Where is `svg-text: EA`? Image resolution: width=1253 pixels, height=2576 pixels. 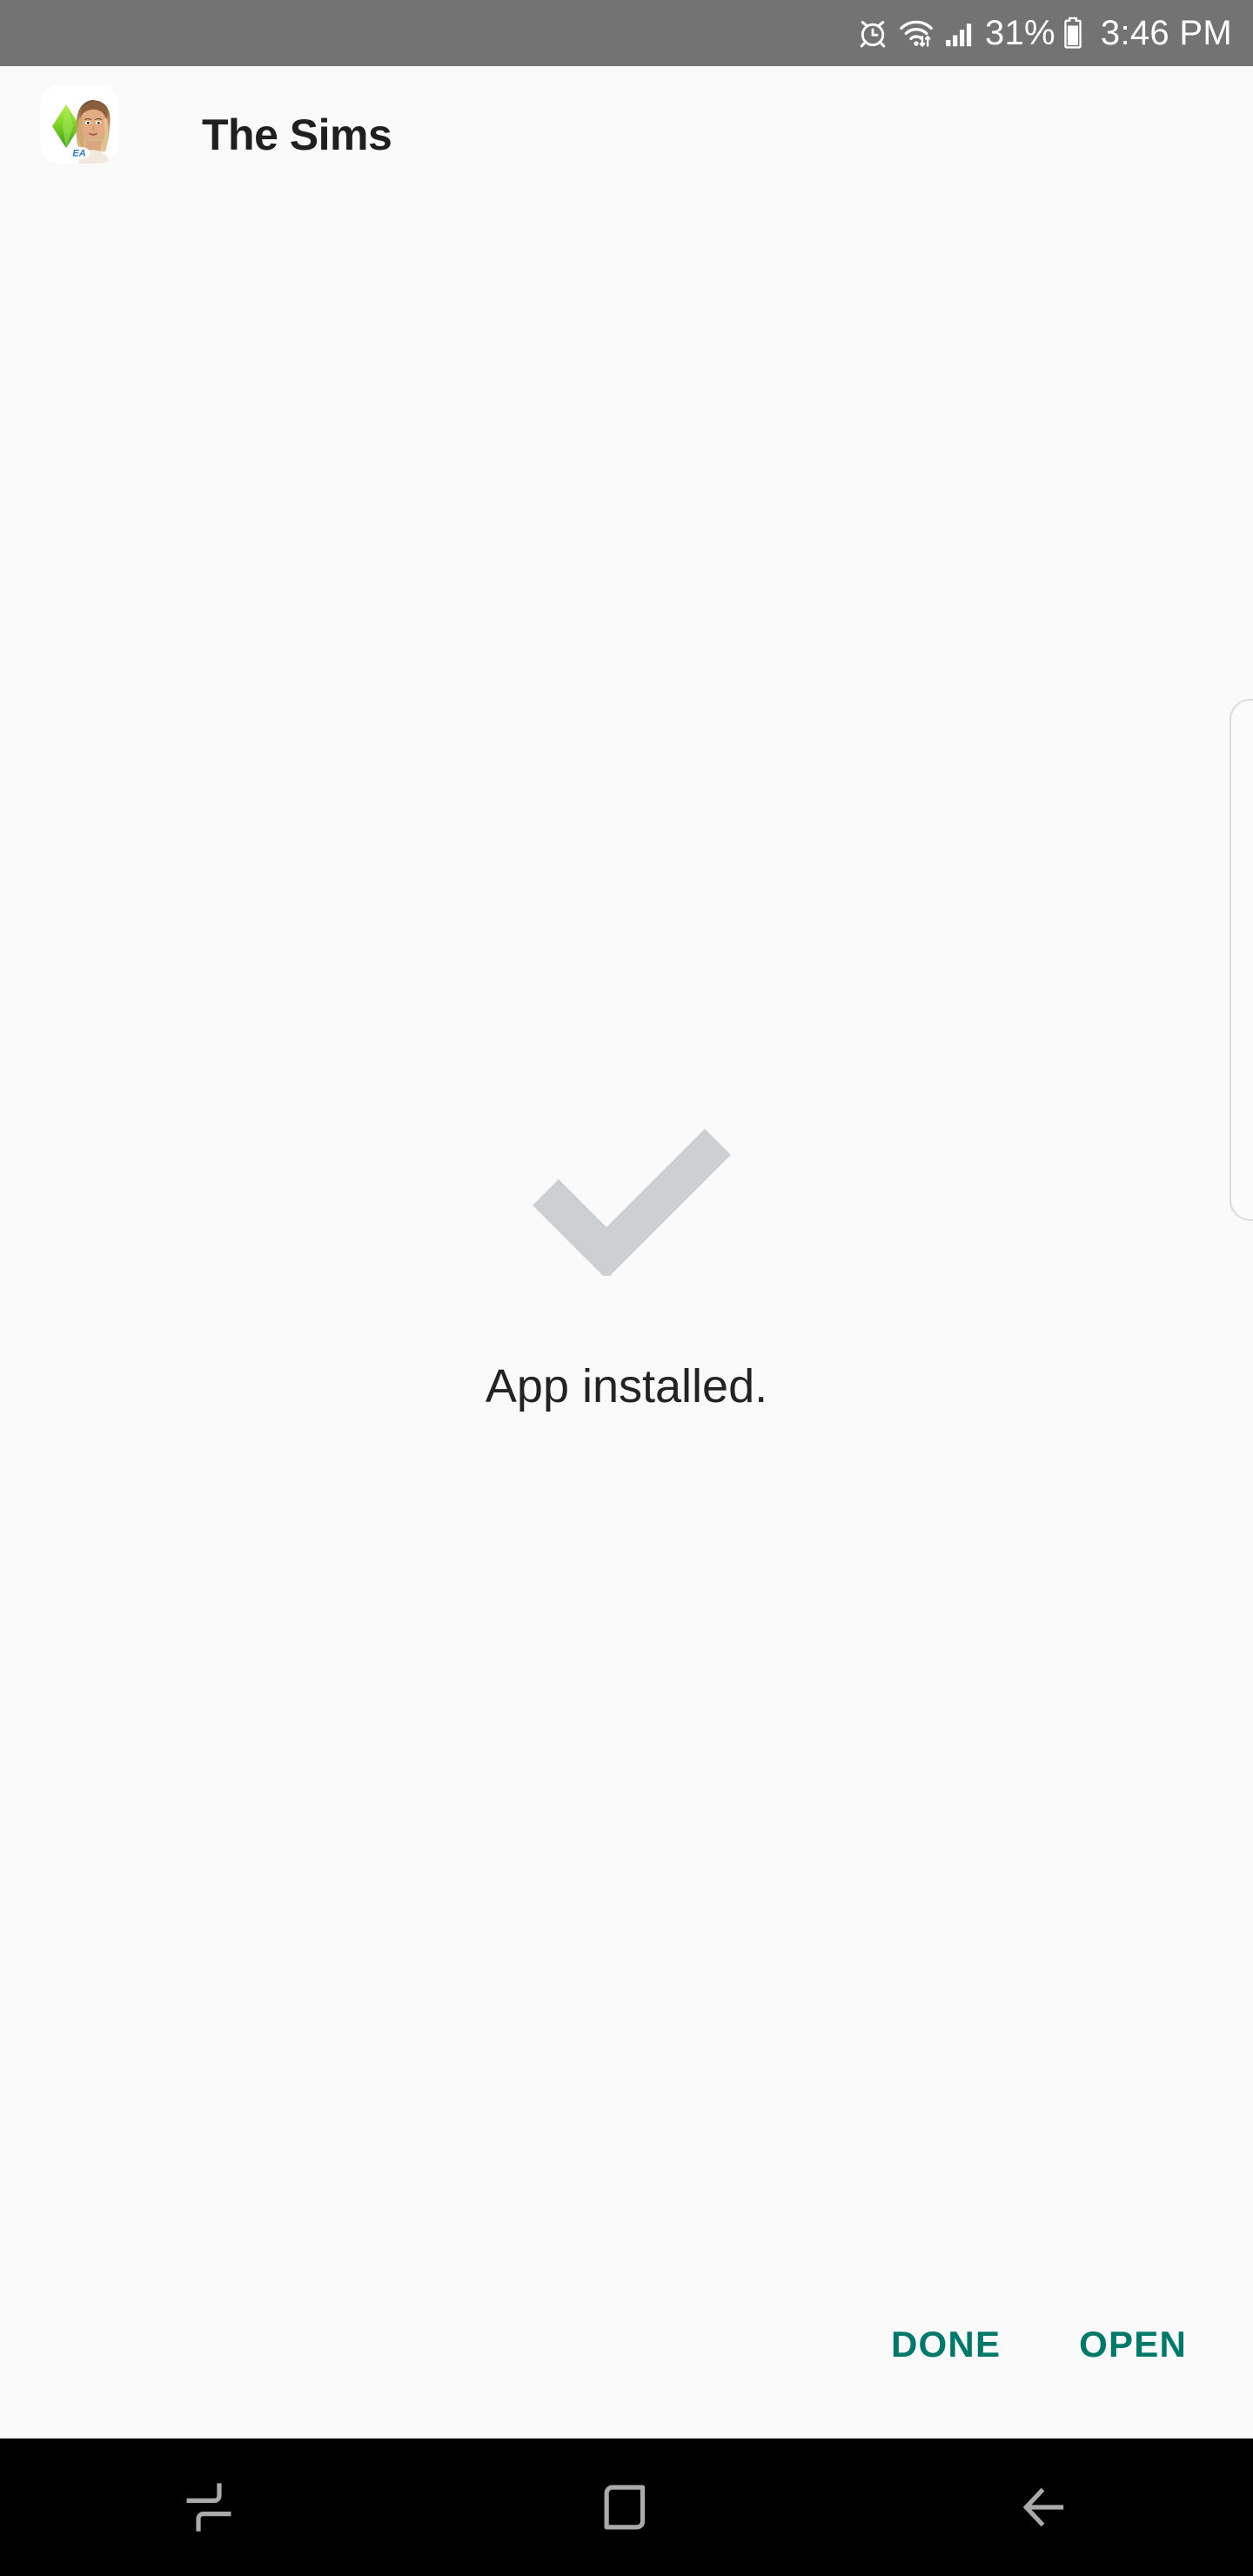
svg-text: EA is located at coordinates (78, 153).